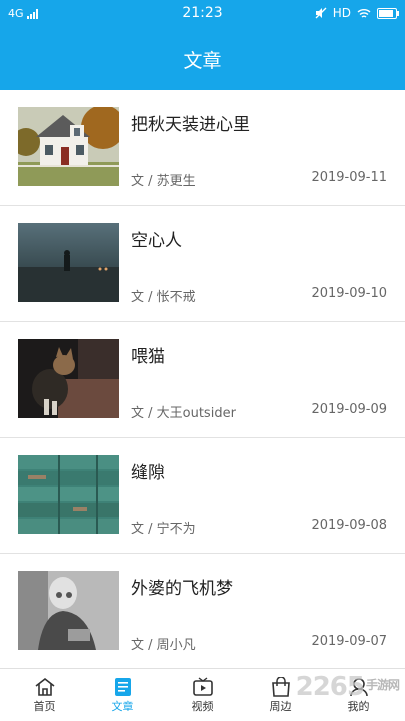 The width and height of the screenshot is (405, 721). What do you see at coordinates (68, 494) in the screenshot?
I see `wood-planks-photo` at bounding box center [68, 494].